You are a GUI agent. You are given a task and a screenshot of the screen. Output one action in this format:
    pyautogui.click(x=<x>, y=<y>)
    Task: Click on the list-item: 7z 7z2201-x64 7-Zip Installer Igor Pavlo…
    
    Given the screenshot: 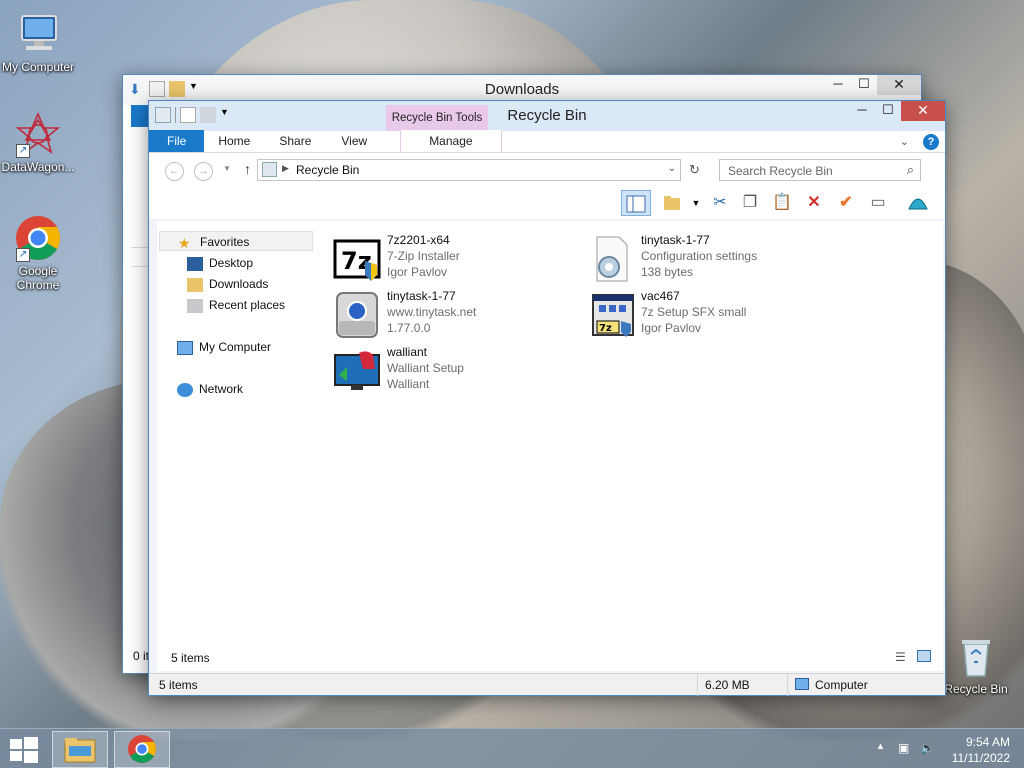 What is the action you would take?
    pyautogui.click(x=453, y=259)
    